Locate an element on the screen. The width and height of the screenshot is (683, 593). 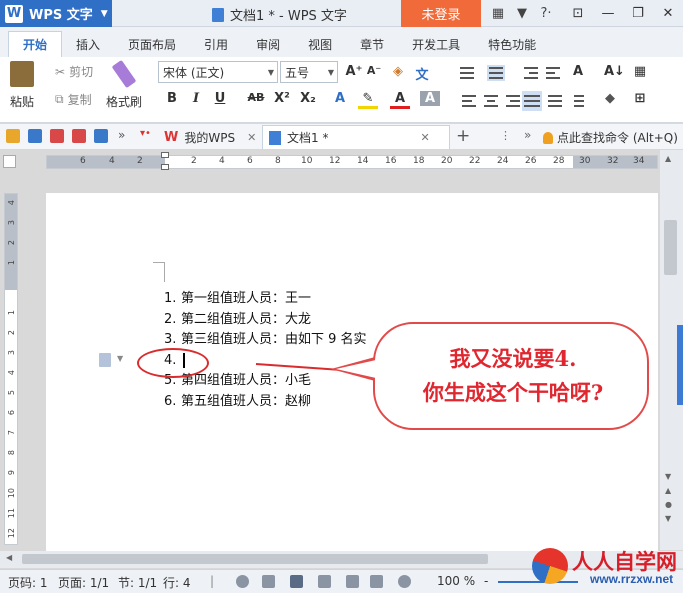
history-icon is located at coordinates (242, 581).